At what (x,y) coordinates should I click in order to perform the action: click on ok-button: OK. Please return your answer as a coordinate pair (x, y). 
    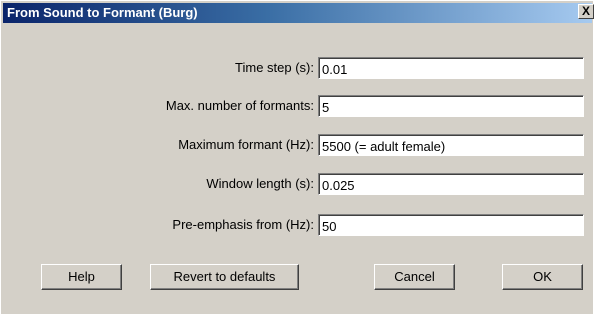
    Looking at the image, I should click on (542, 277).